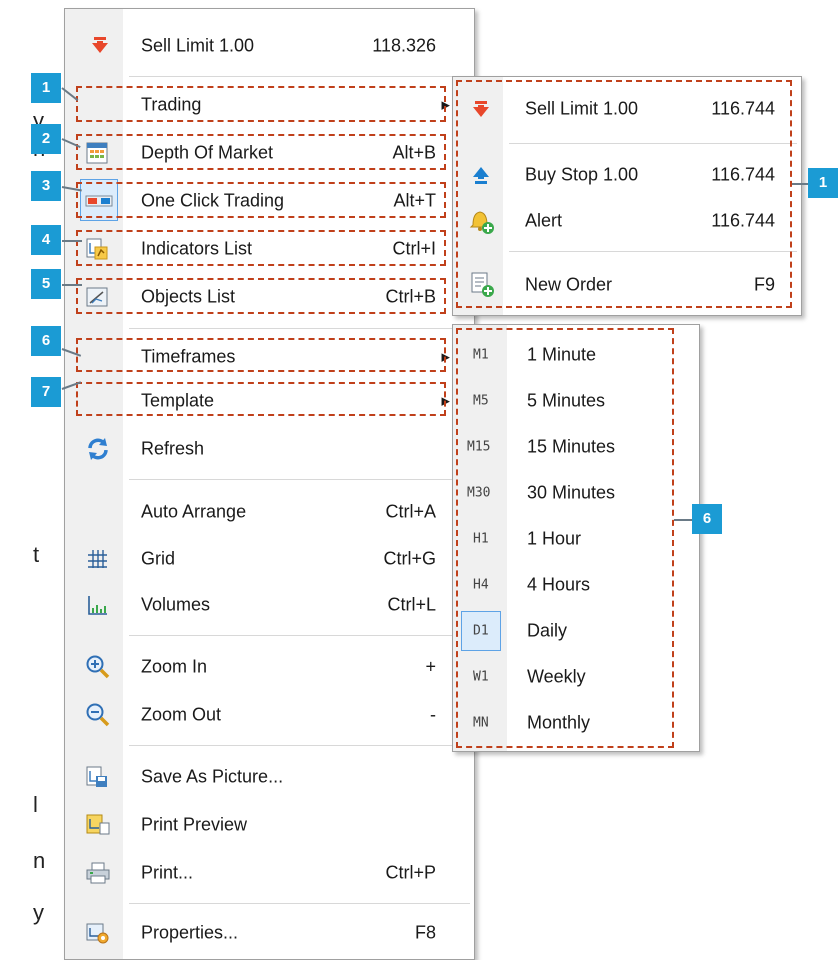 This screenshot has width=838, height=960. I want to click on properties-icon, so click(97, 933).